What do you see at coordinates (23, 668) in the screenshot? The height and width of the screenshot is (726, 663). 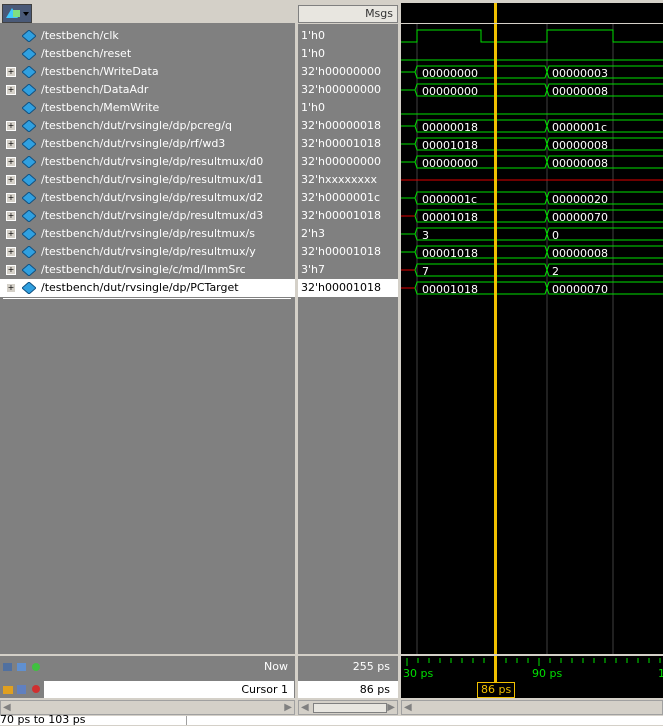 I see `zoom-icon` at bounding box center [23, 668].